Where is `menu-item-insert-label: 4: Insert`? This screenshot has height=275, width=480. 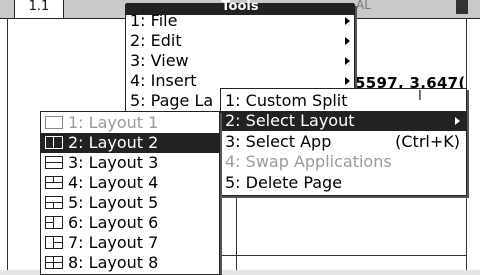 menu-item-insert-label: 4: Insert is located at coordinates (163, 80).